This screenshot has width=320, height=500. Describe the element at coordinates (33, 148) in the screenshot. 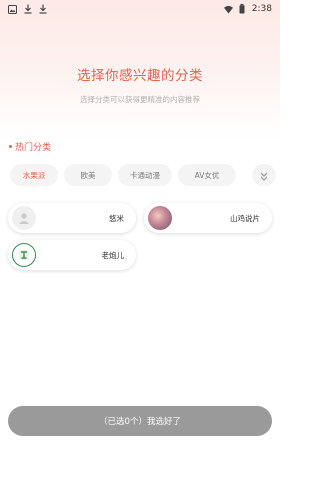

I see `hot-categories-label: 热门分类` at that location.